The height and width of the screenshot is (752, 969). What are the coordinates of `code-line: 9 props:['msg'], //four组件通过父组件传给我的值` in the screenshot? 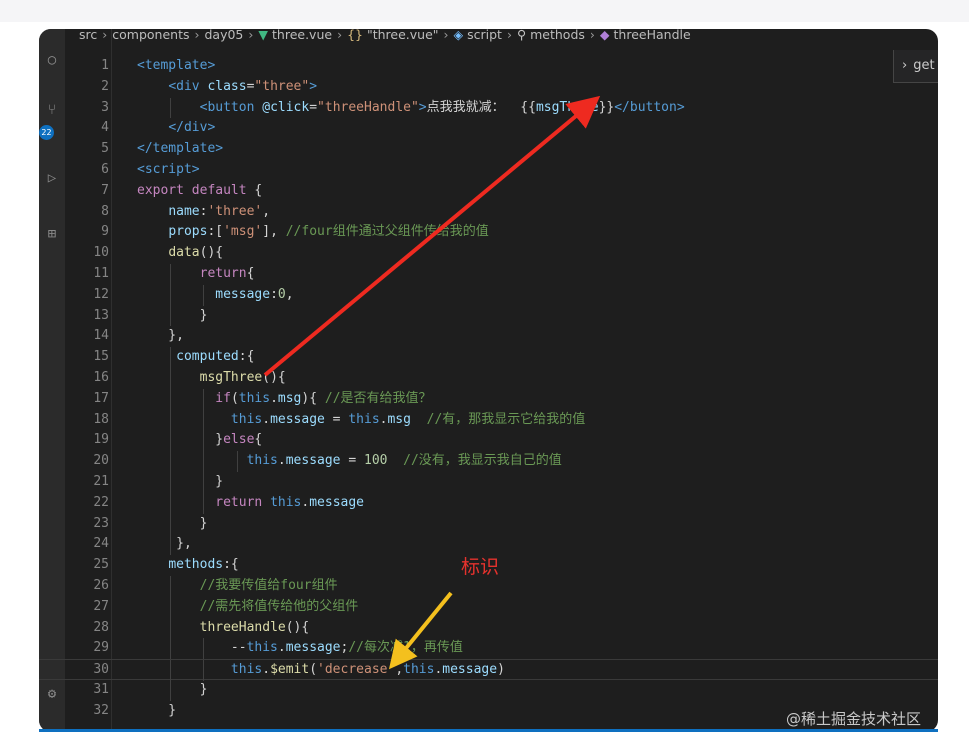 It's located at (488, 232).